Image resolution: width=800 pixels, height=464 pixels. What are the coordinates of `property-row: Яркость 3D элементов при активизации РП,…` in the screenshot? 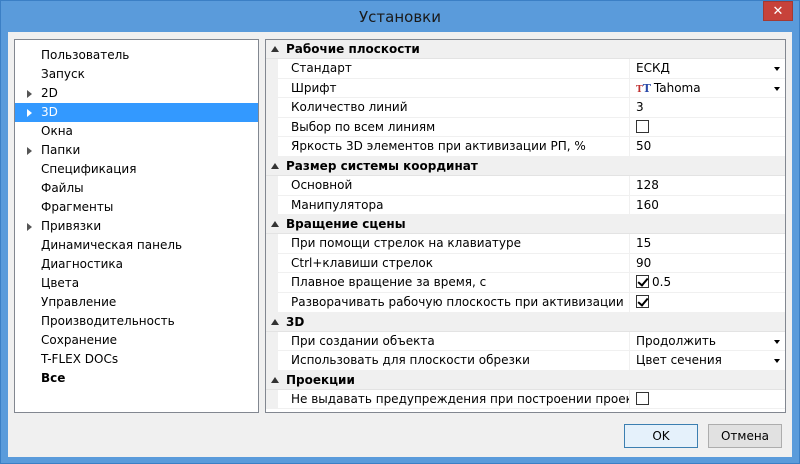 It's located at (525, 147).